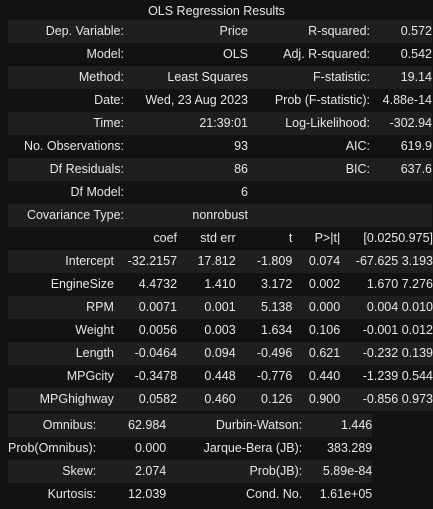 This screenshot has height=509, width=433. Describe the element at coordinates (156, 376) in the screenshot. I see `coef-value: -0.3478` at that location.